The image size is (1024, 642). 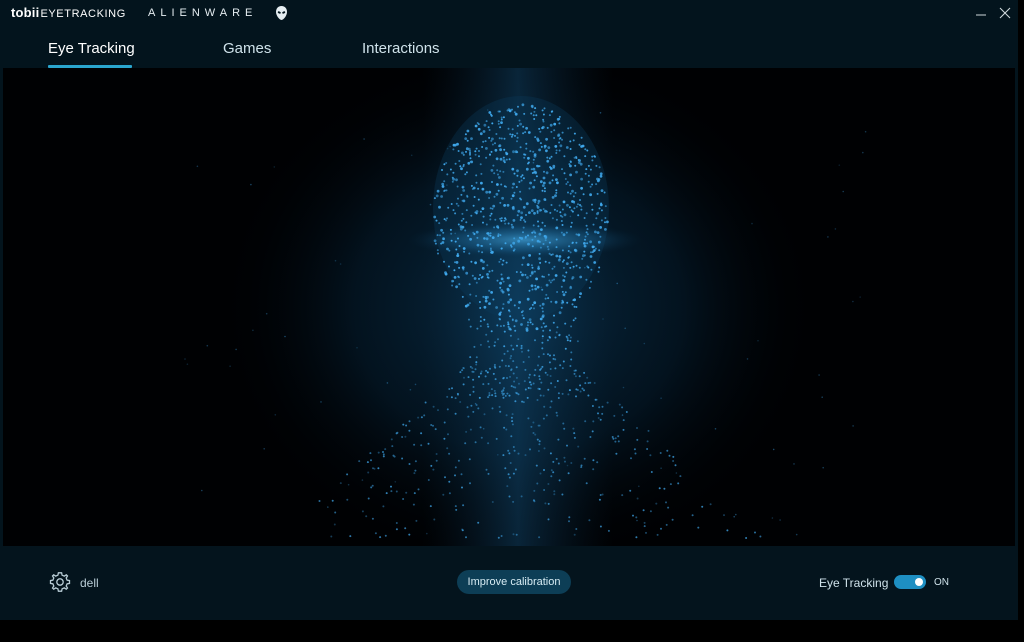 What do you see at coordinates (91, 48) in the screenshot?
I see `tab-eye-tracking: Eye Tracking` at bounding box center [91, 48].